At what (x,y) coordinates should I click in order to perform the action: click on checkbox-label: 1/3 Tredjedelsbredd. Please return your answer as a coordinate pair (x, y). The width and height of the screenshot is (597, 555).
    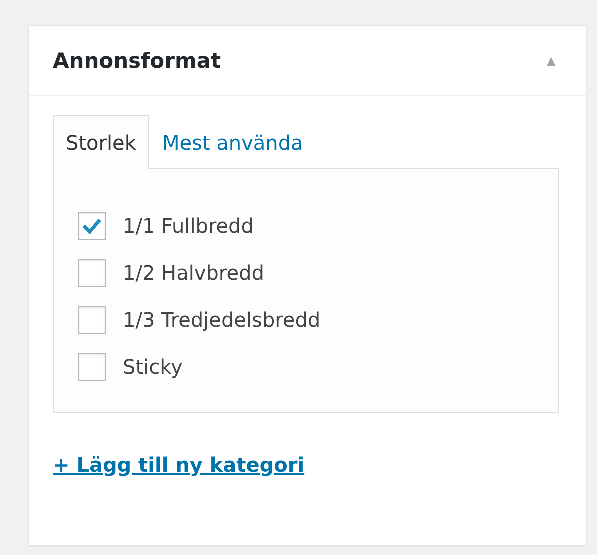
    Looking at the image, I should click on (222, 320).